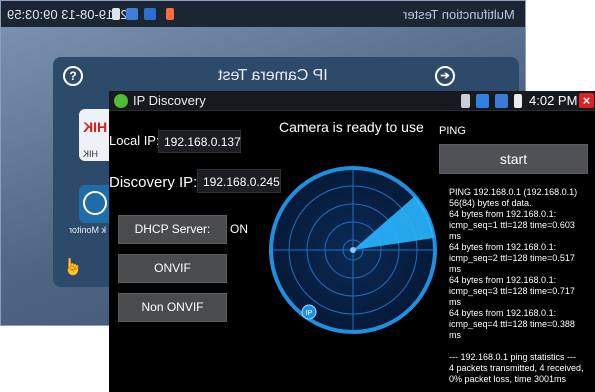  I want to click on background-status-bar: 2019-08-13 09:03:59 Multifunction Tester, so click(263, 14).